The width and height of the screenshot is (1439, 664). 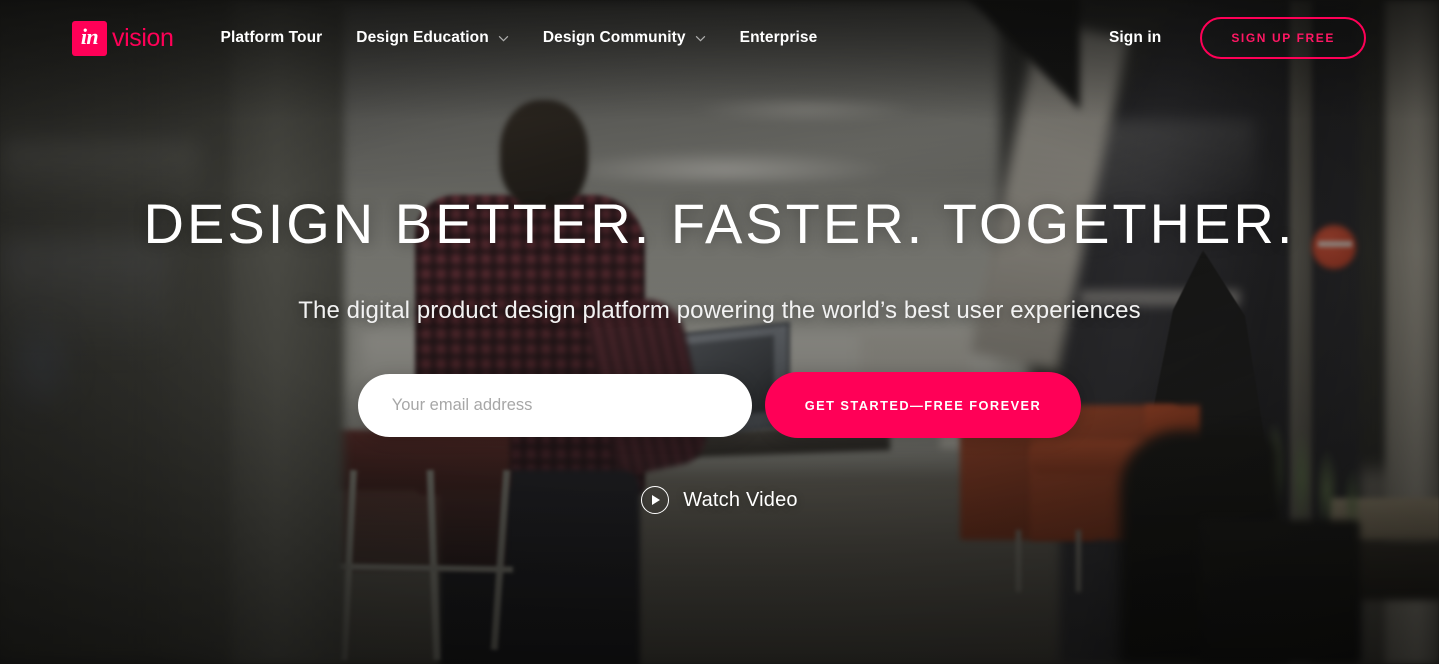 I want to click on nav-item-enterprise: Enterprise, so click(x=779, y=38).